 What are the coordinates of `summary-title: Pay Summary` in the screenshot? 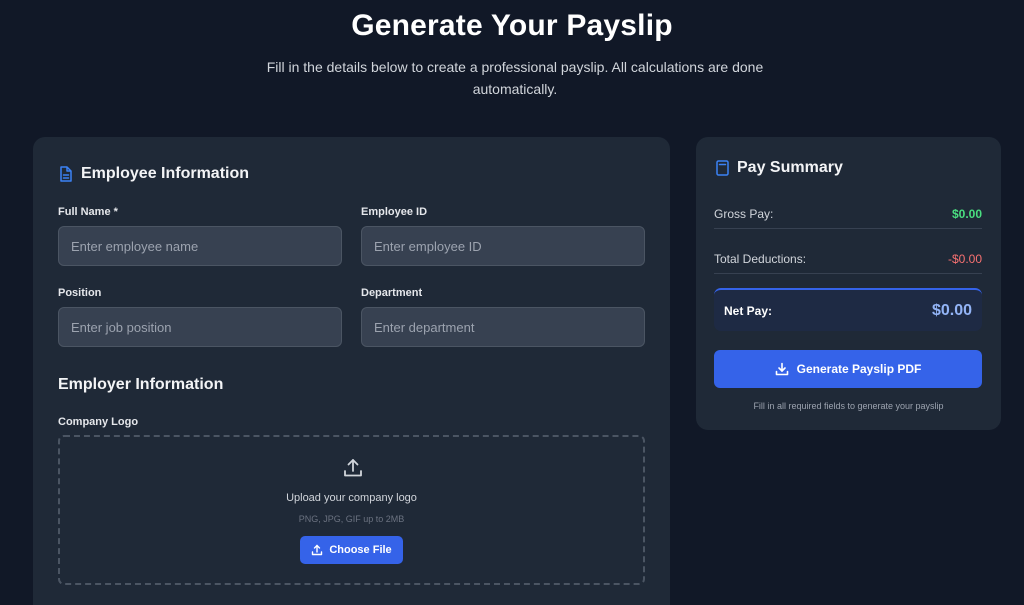 It's located at (790, 167).